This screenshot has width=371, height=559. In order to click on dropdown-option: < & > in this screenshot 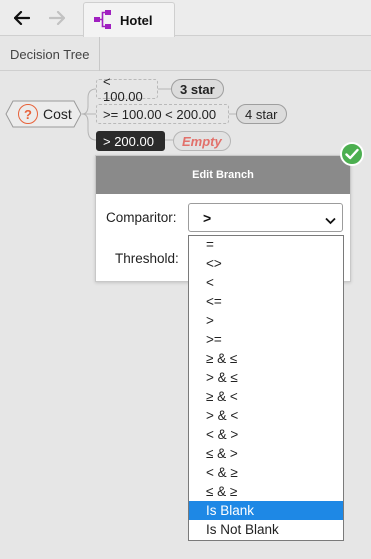, I will do `click(266, 434)`.